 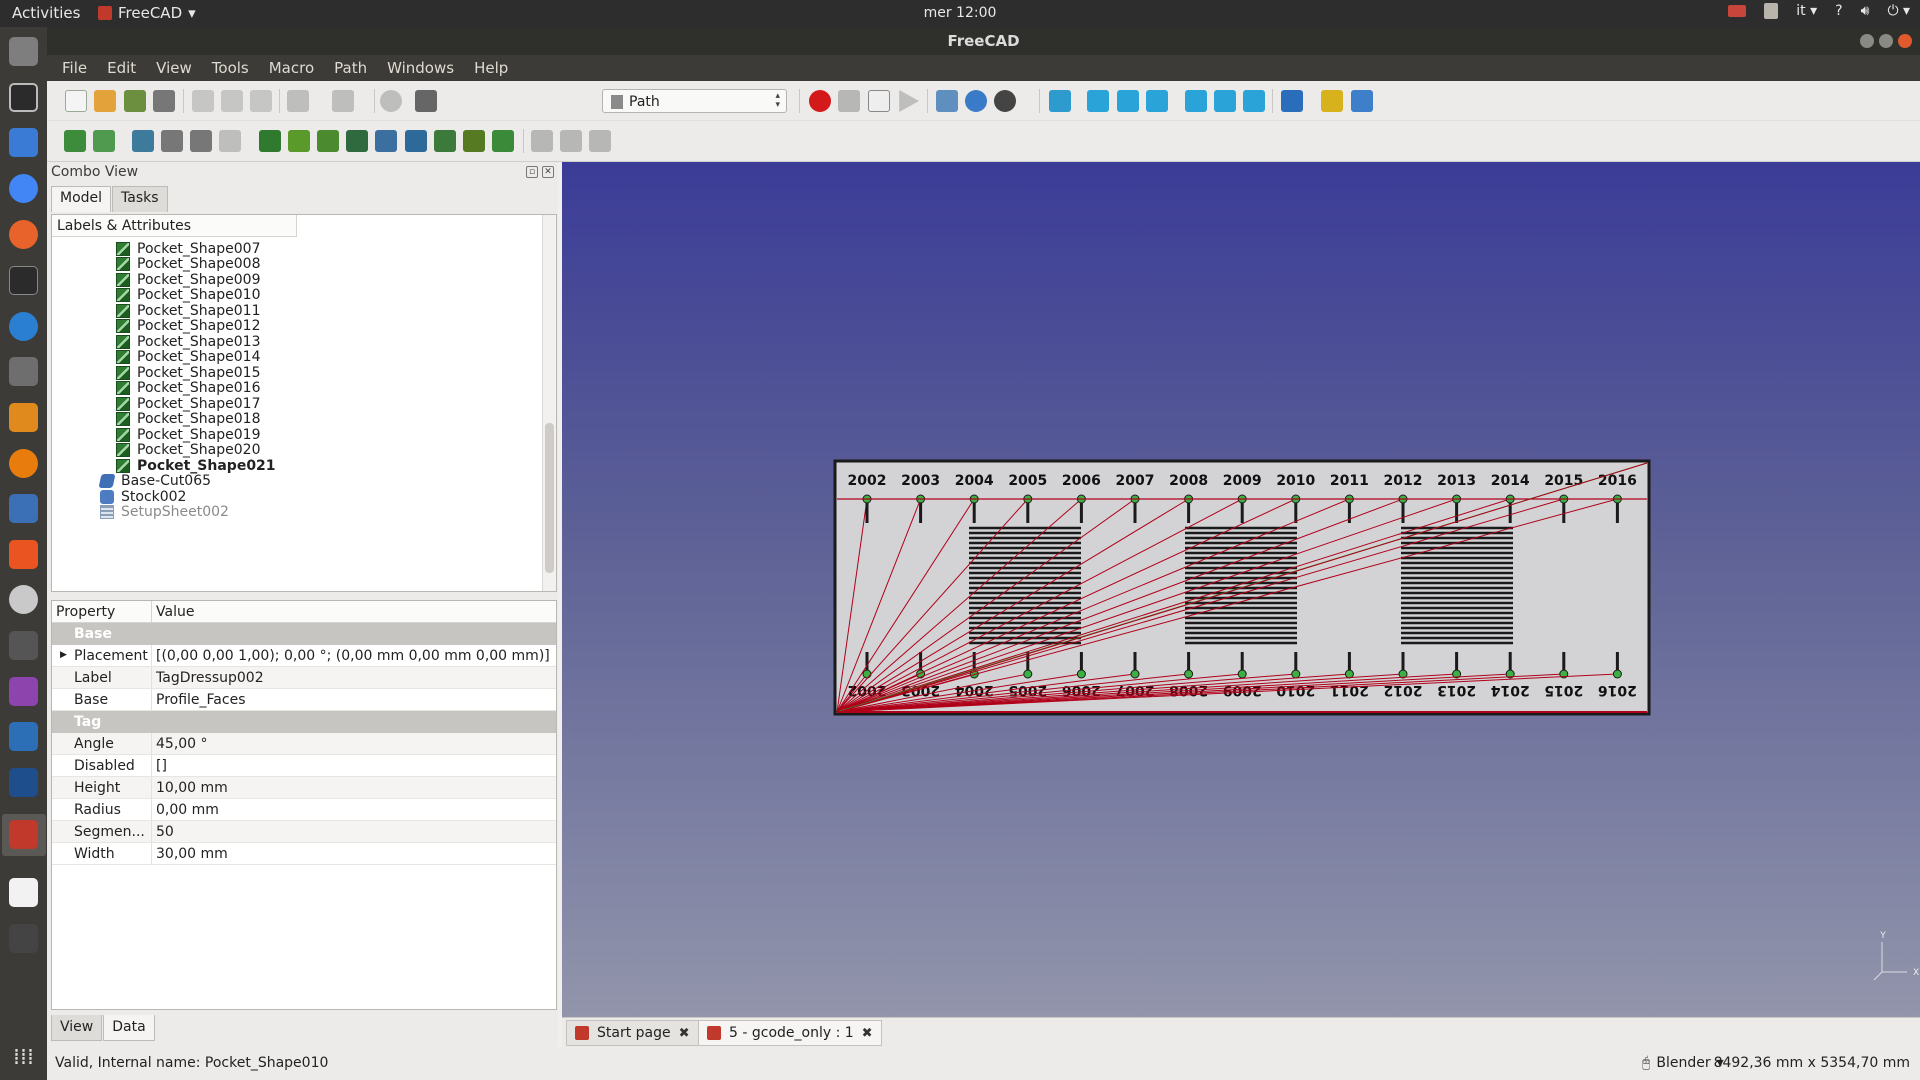 I want to click on tab-start-page: Start page ✖, so click(x=632, y=1033).